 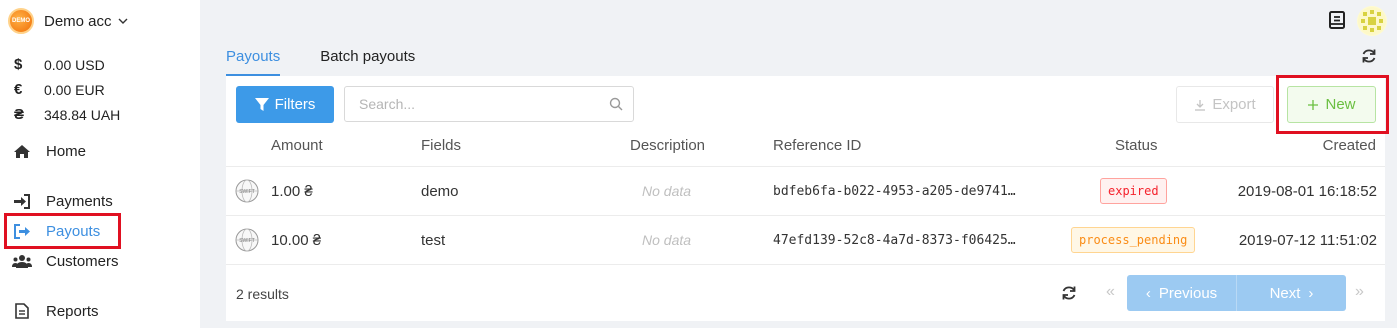 I want to click on download-icon, so click(x=1200, y=105).